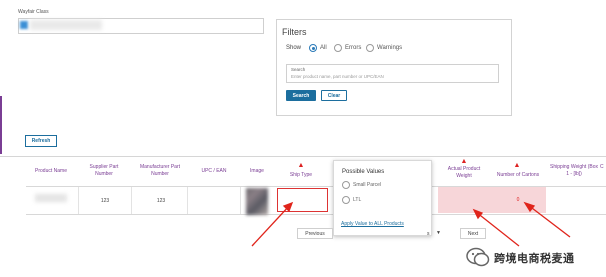 This screenshot has height=277, width=606. What do you see at coordinates (534, 259) in the screenshot?
I see `watermark-text: 跨境电商税麦通` at bounding box center [534, 259].